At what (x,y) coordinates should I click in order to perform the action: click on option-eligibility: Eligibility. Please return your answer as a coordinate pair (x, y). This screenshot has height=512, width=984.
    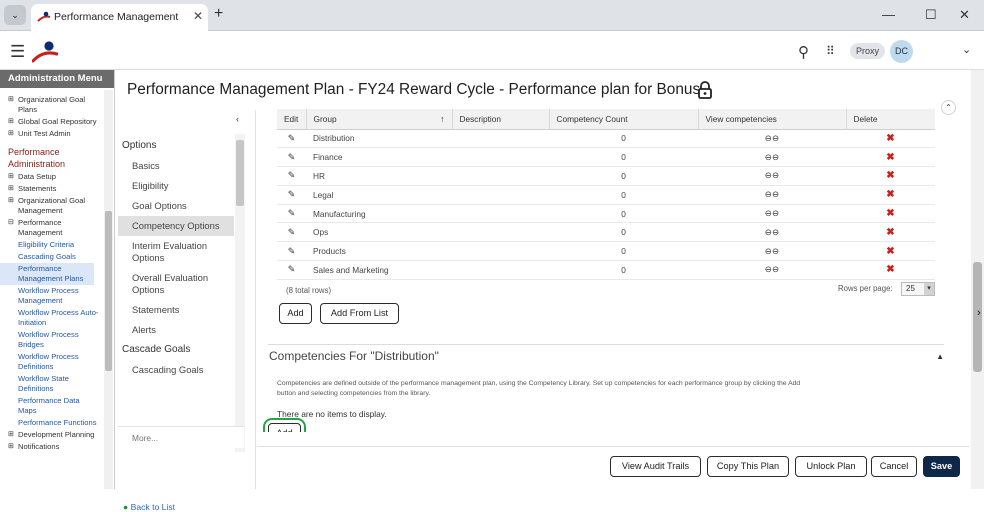
    Looking at the image, I should click on (176, 186).